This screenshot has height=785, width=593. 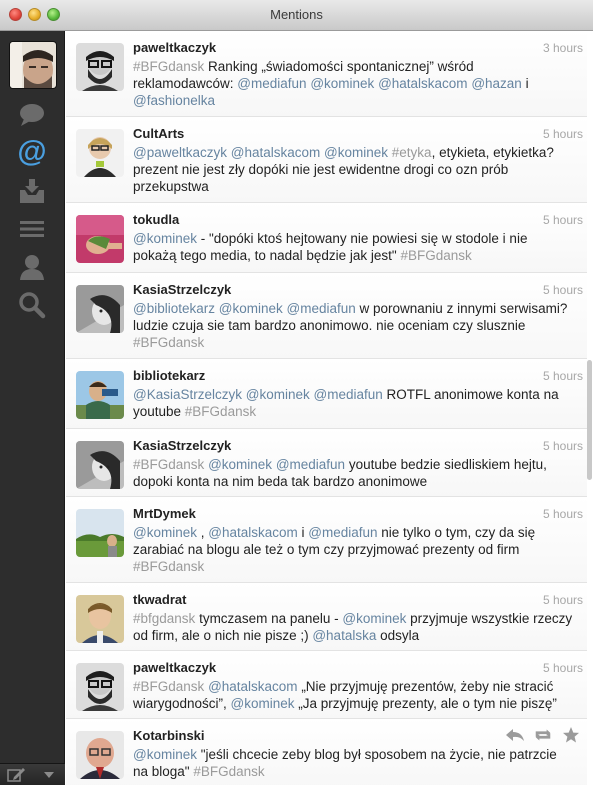 I want to click on mention-link: @KasiaStrzelczyk, so click(x=187, y=394).